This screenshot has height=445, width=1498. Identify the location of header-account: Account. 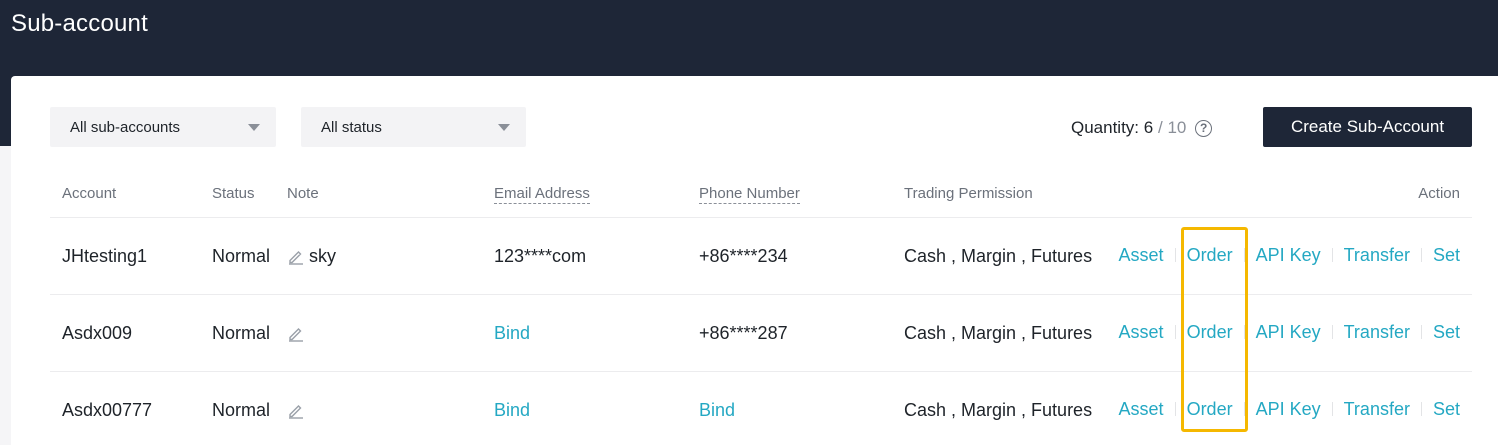
(89, 193).